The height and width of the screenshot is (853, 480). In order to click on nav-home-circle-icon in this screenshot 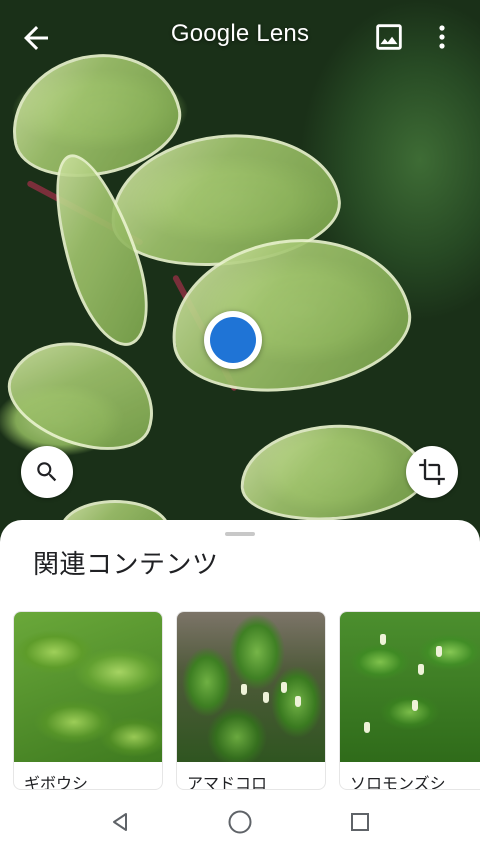, I will do `click(240, 822)`.